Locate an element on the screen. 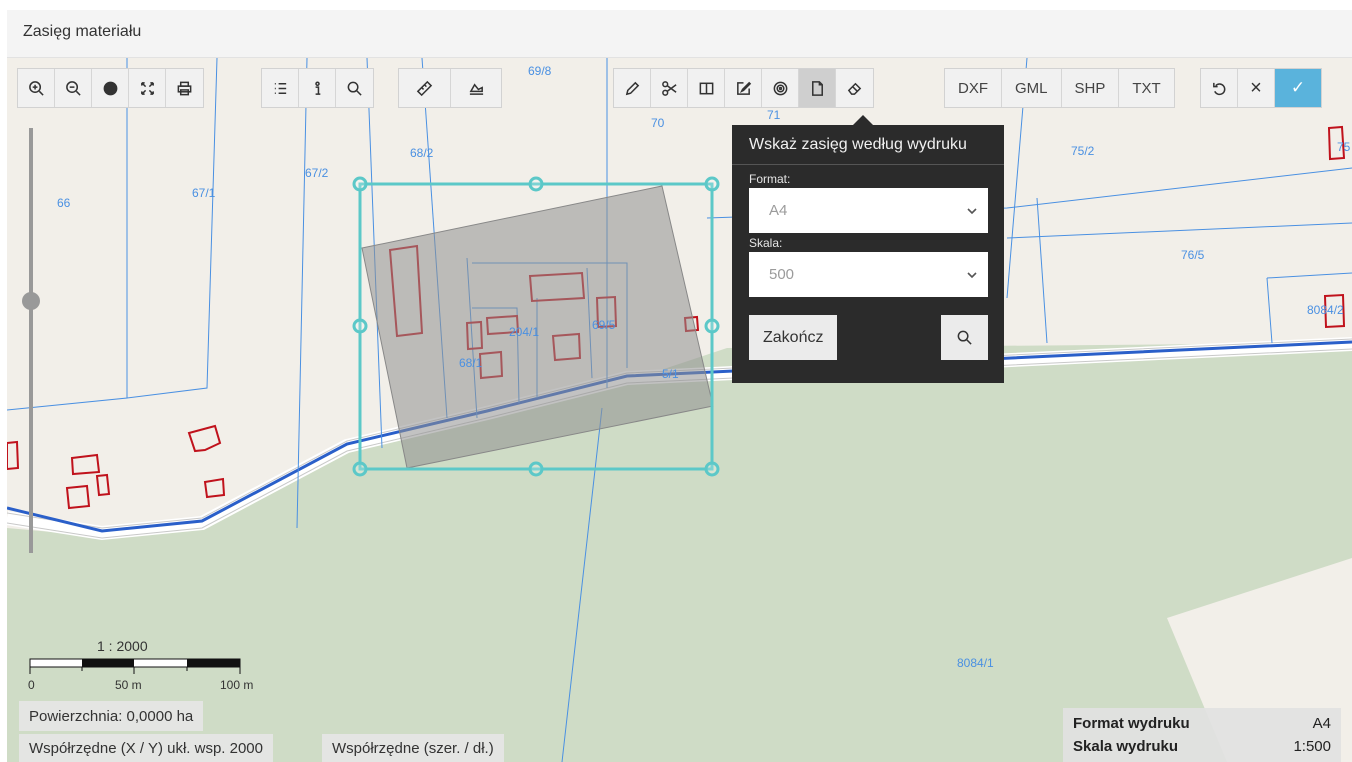  parcel-label: 70 is located at coordinates (658, 123).